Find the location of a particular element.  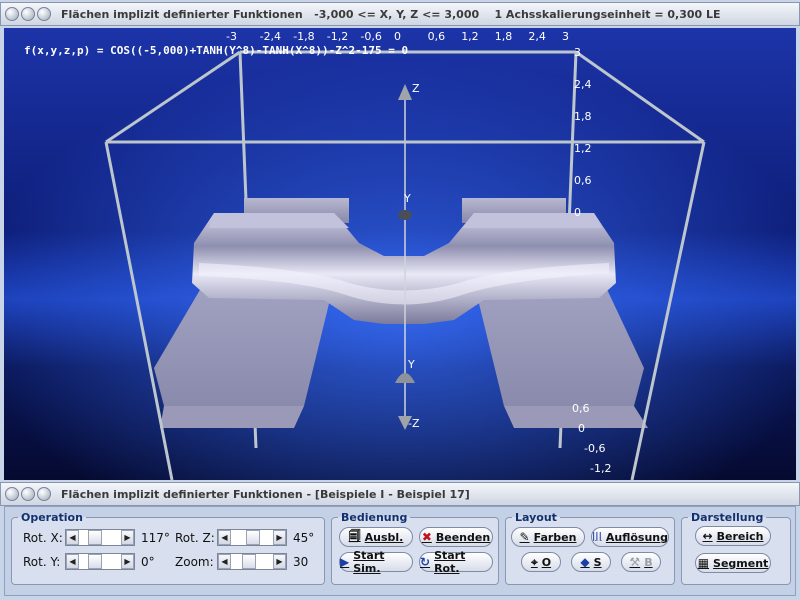

darstellung-group: Darstellung is located at coordinates (736, 548).